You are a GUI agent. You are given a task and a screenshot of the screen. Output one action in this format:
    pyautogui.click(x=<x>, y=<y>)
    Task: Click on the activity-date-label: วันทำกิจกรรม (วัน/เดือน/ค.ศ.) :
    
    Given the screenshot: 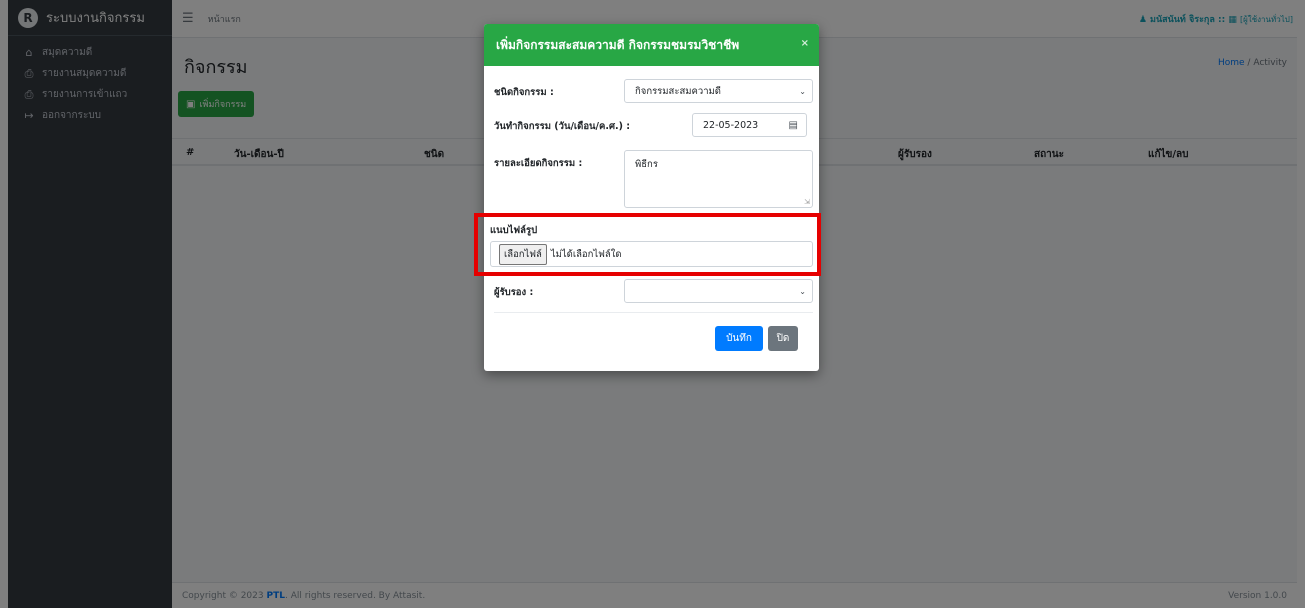 What is the action you would take?
    pyautogui.click(x=562, y=126)
    